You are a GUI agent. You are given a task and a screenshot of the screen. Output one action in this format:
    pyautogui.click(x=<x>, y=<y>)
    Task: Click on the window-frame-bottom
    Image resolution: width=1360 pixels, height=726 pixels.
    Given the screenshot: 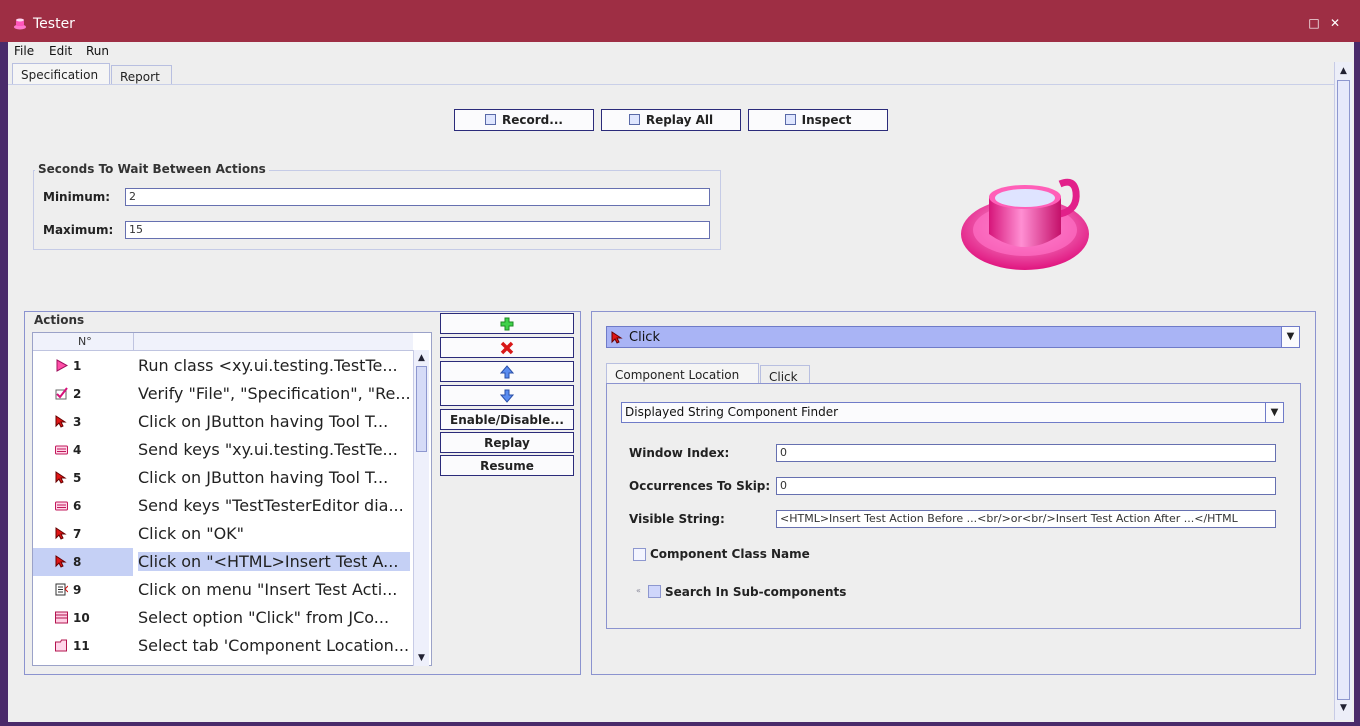 What is the action you would take?
    pyautogui.click(x=680, y=724)
    